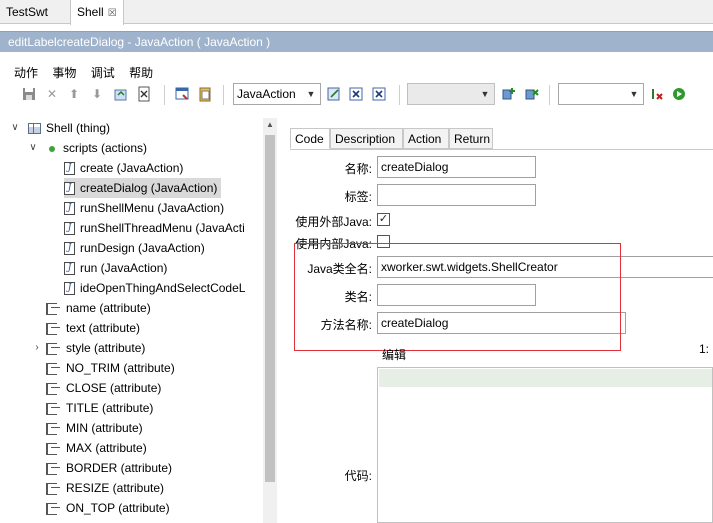 Image resolution: width=713 pixels, height=523 pixels. What do you see at coordinates (94, 428) in the screenshot?
I see `tree-item-attribute: MIN (attribute)` at bounding box center [94, 428].